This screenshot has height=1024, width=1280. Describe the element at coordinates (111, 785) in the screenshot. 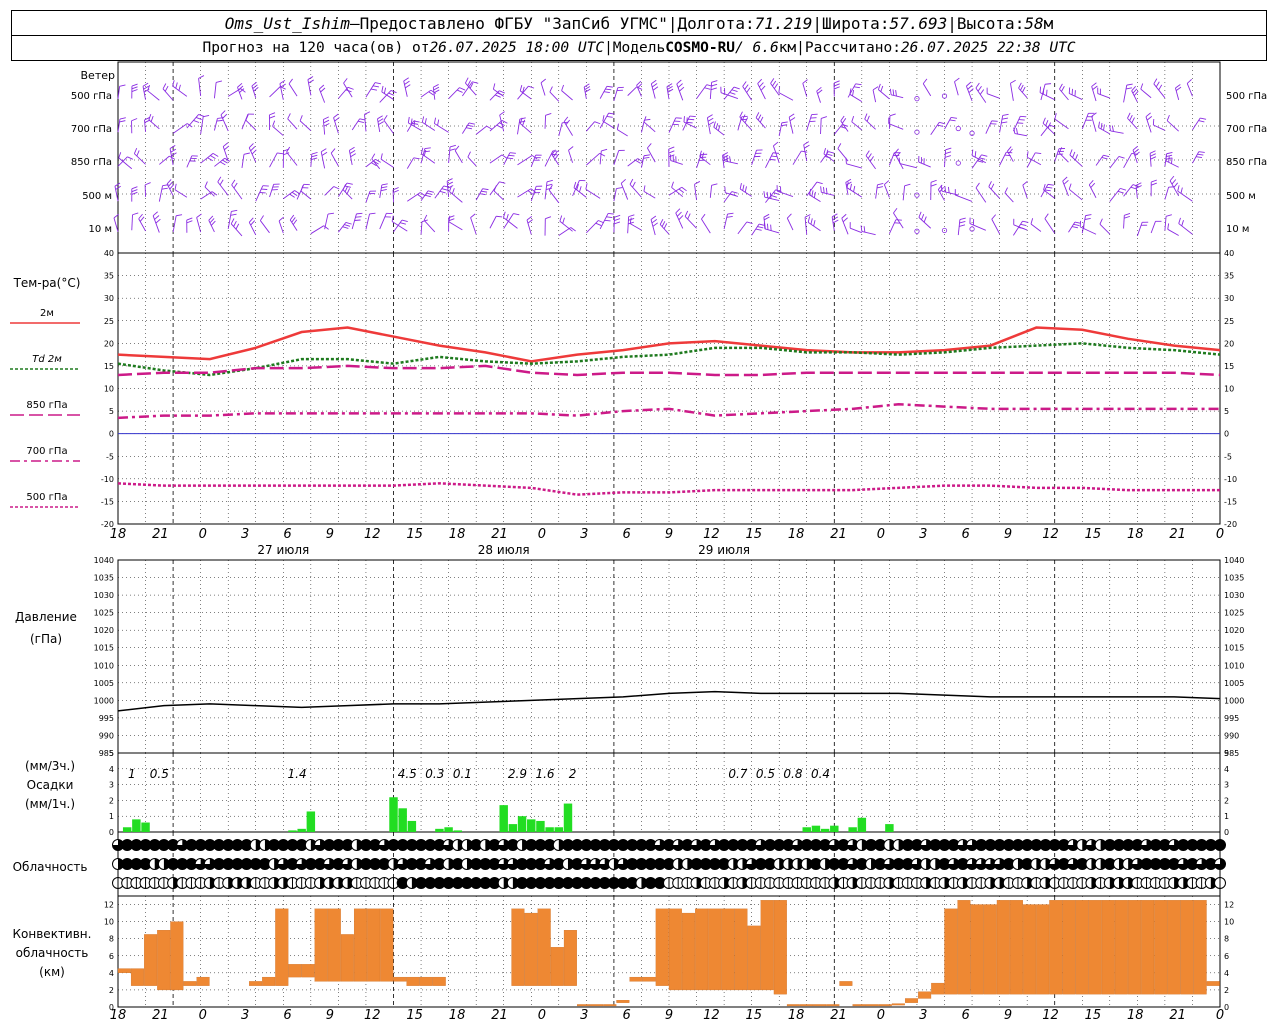

I see `ytick-prec: 3` at that location.